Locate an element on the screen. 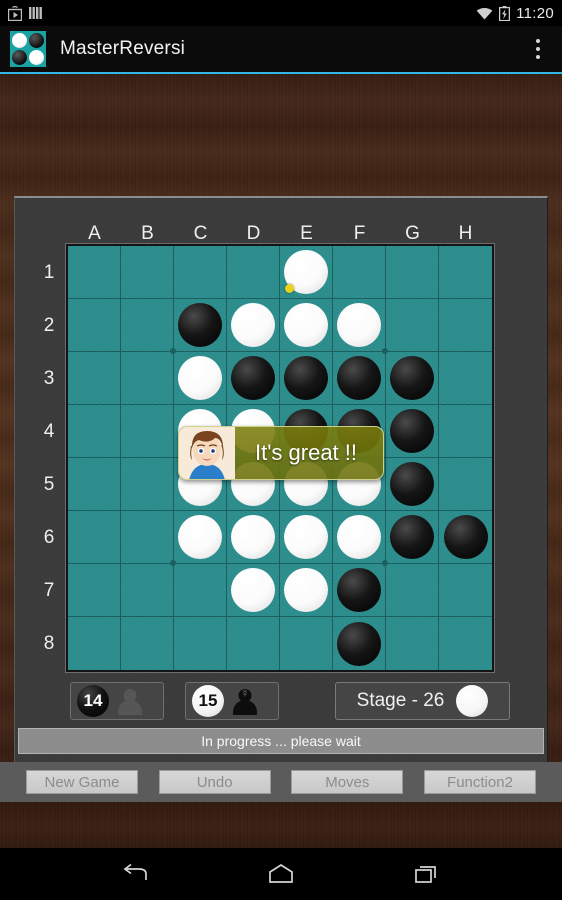  board-cell-H7 is located at coordinates (465, 590).